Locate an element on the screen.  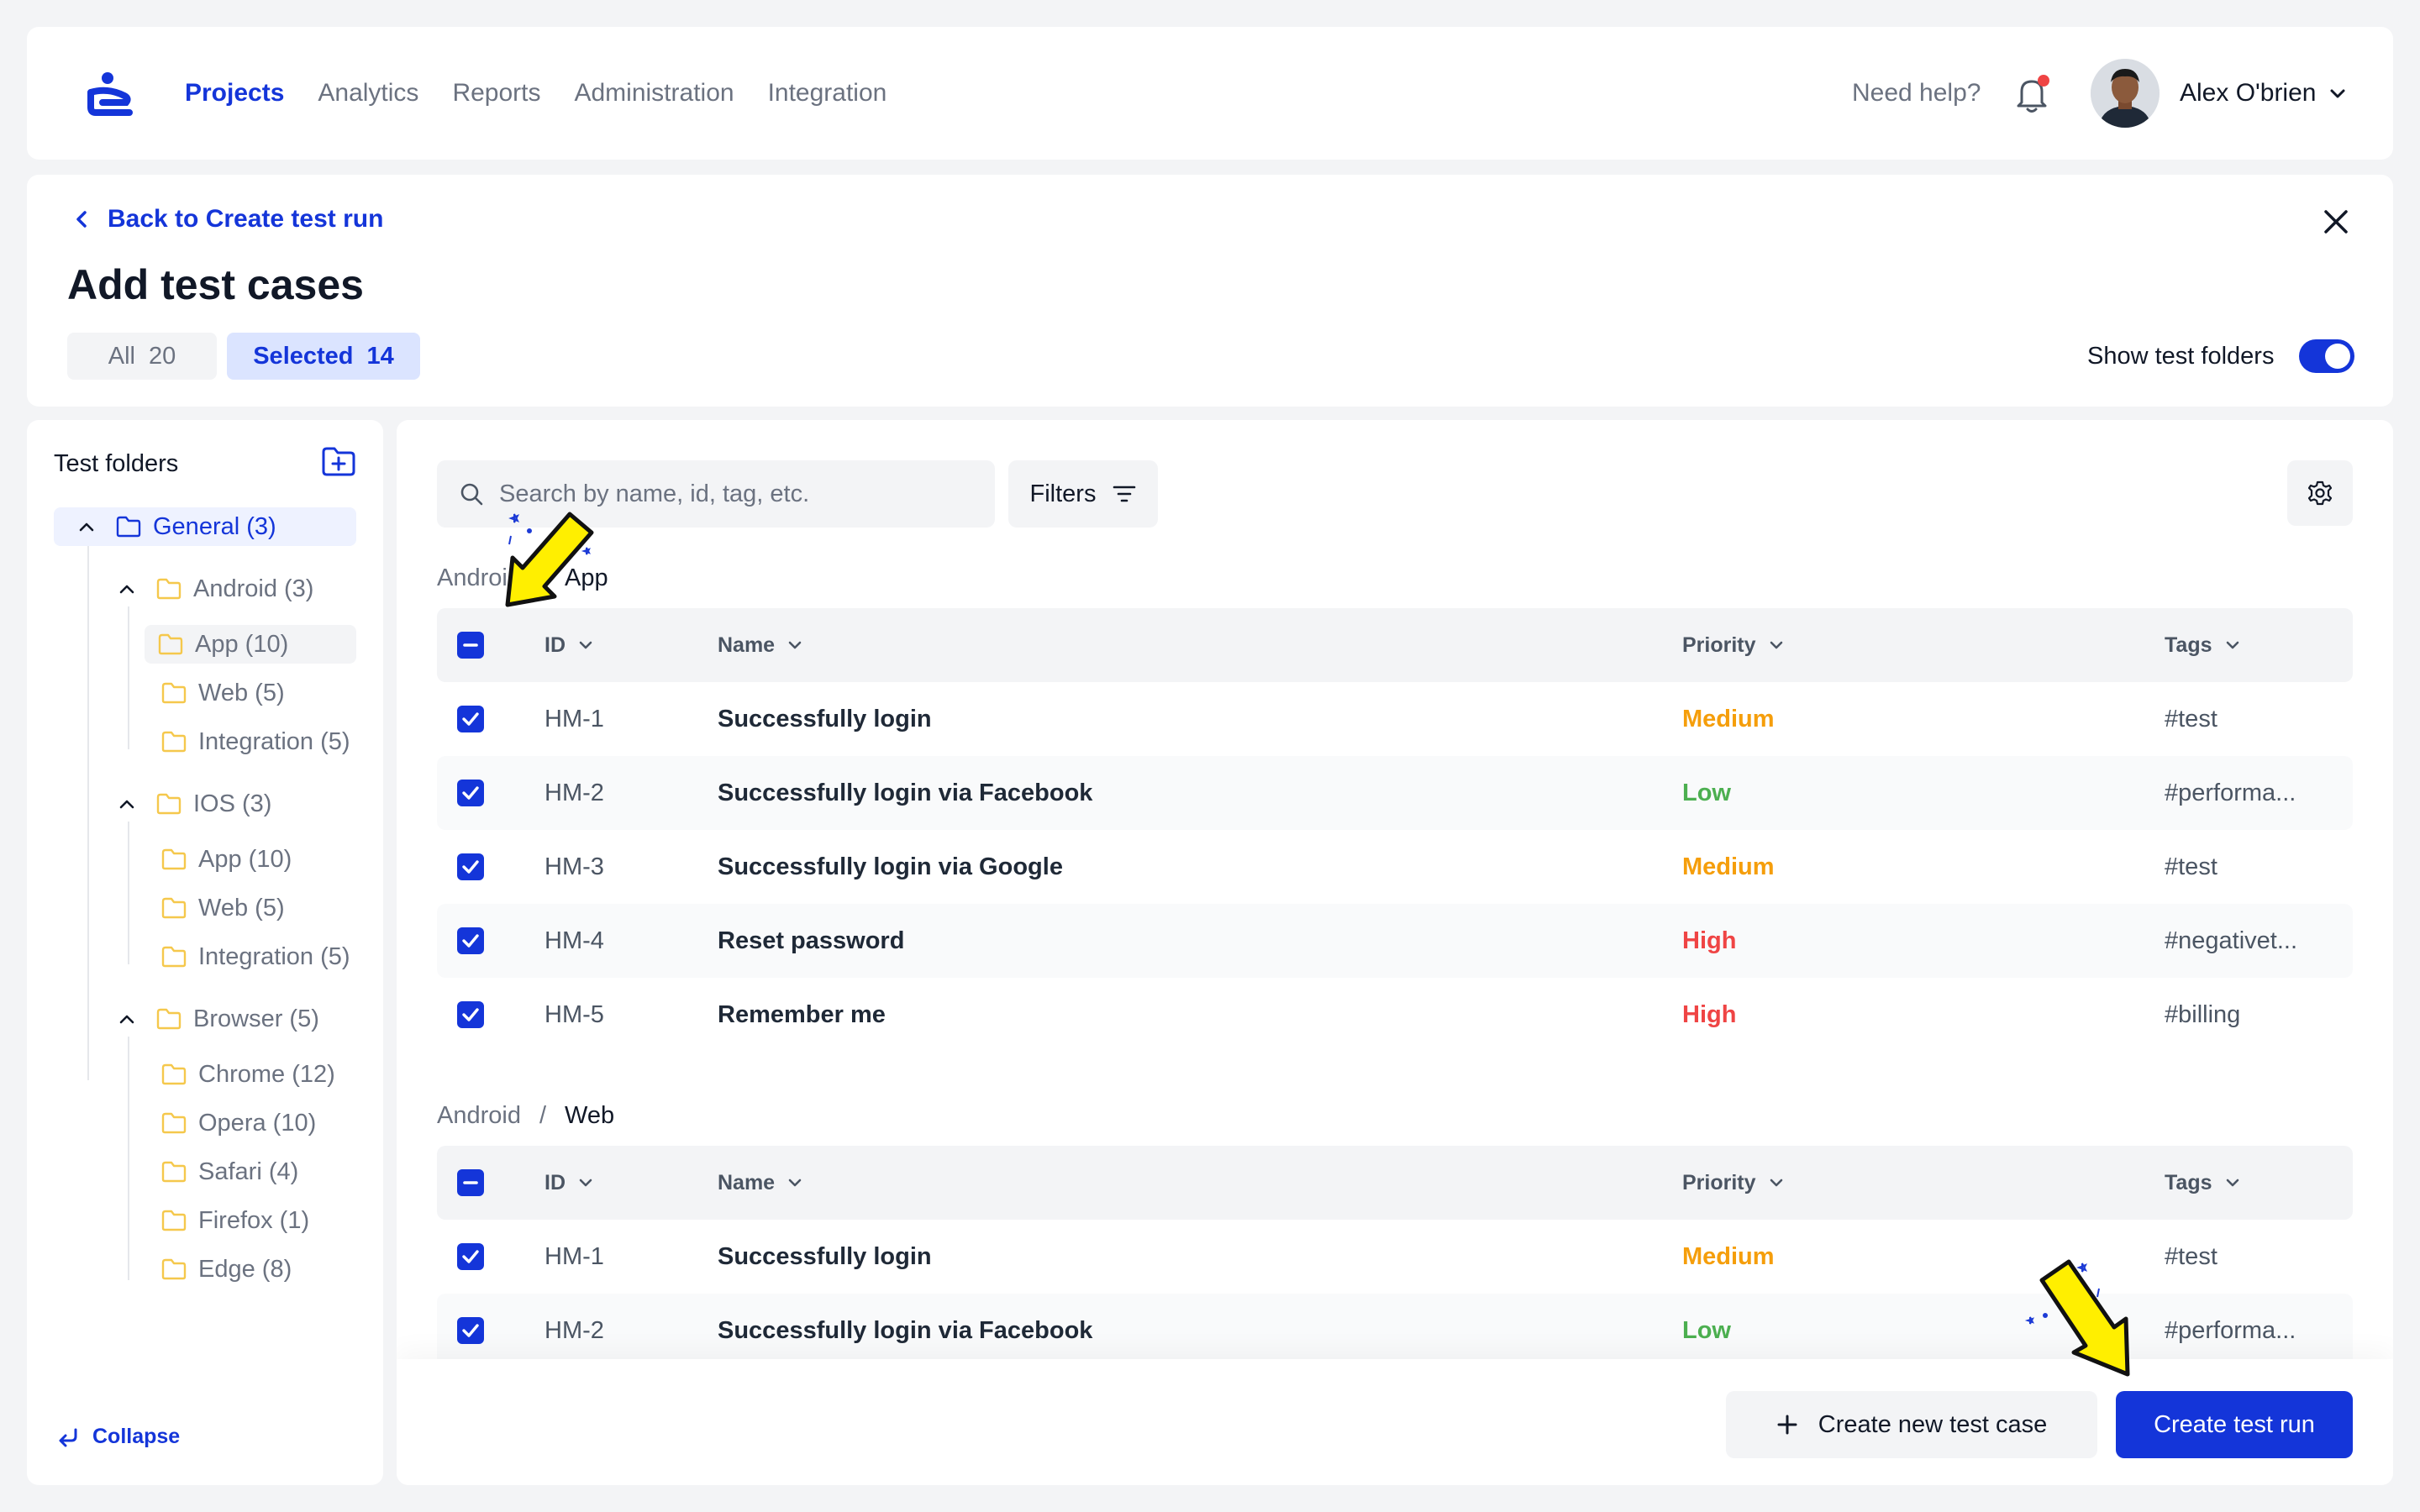
folder-browser-edge: Edge (8) is located at coordinates (262, 1269).